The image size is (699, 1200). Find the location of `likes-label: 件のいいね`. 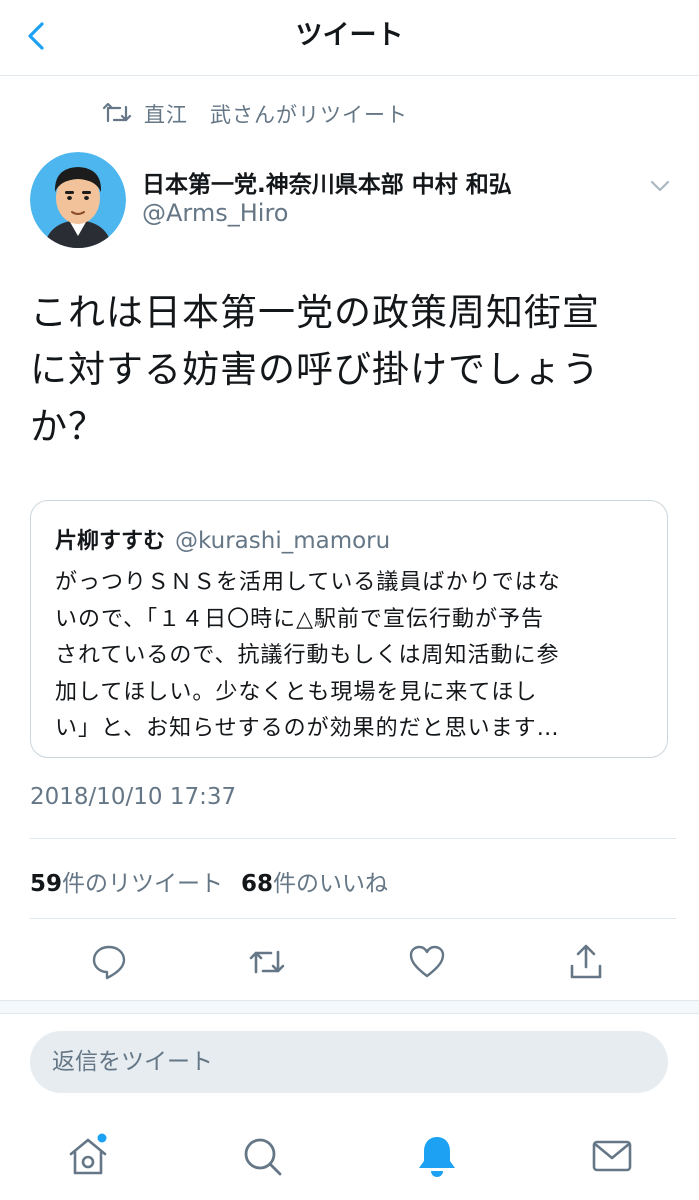

likes-label: 件のいいね is located at coordinates (331, 884).